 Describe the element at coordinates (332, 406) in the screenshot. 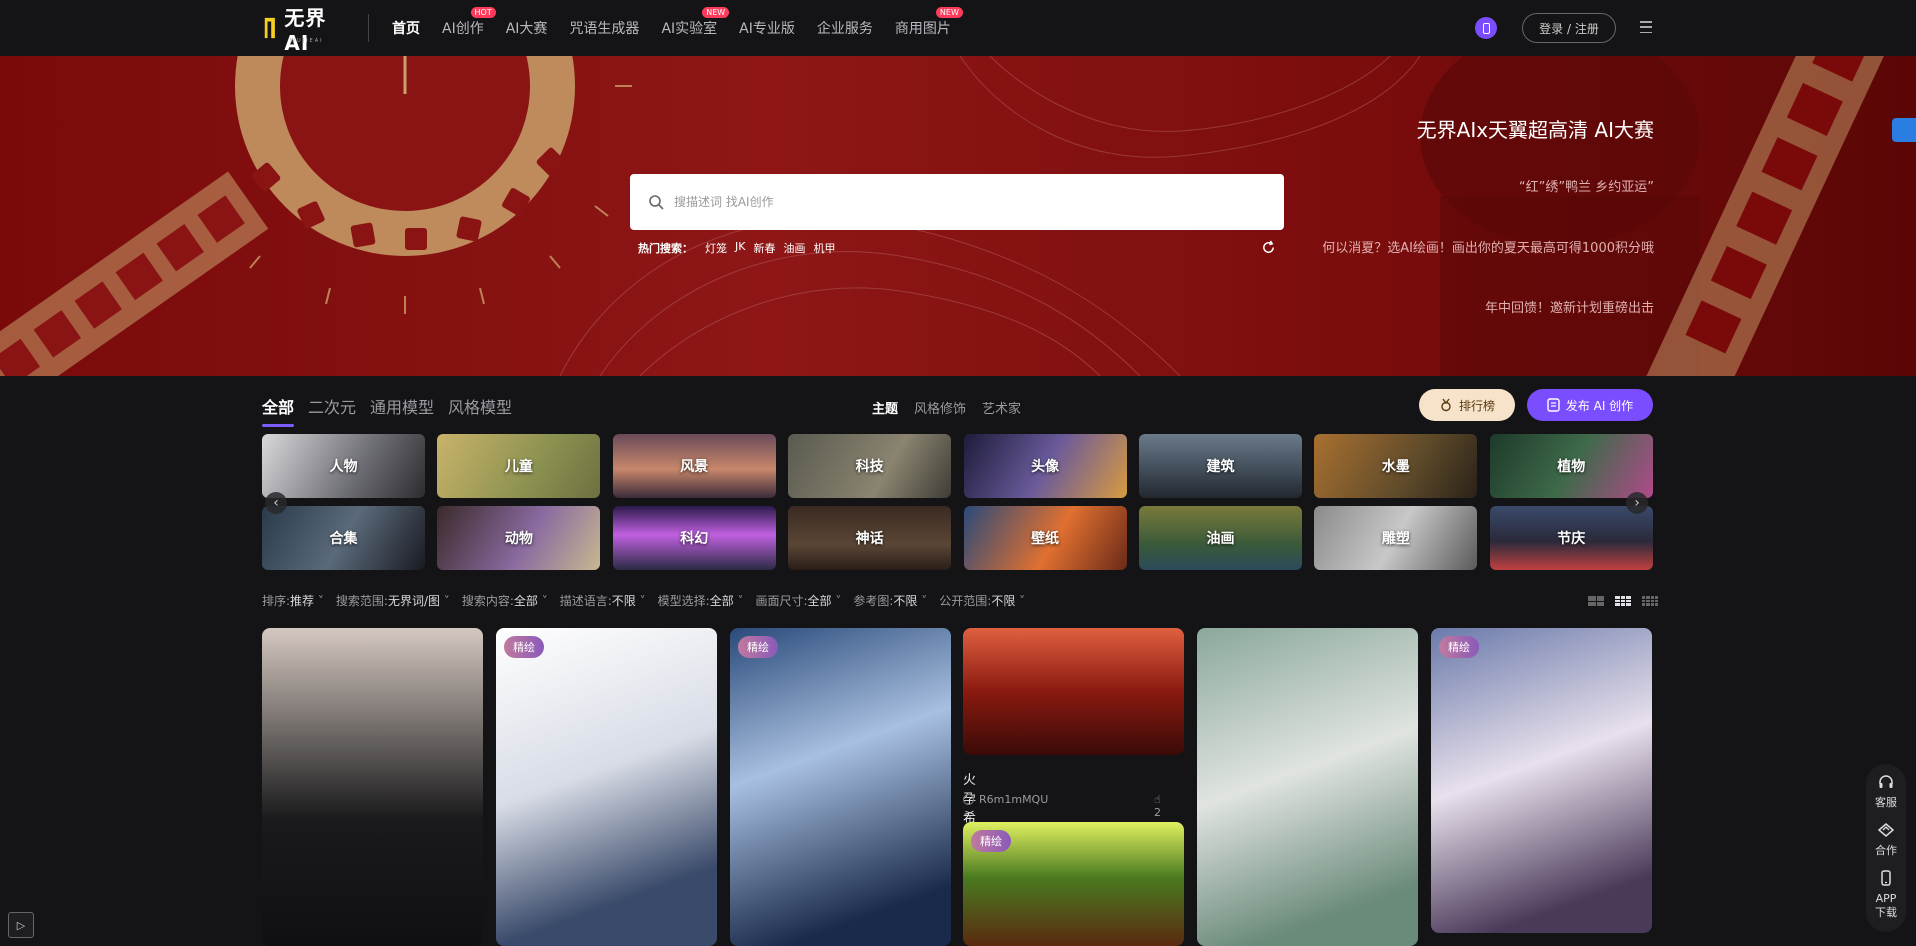

I see `category-tab-1: 二次元` at that location.